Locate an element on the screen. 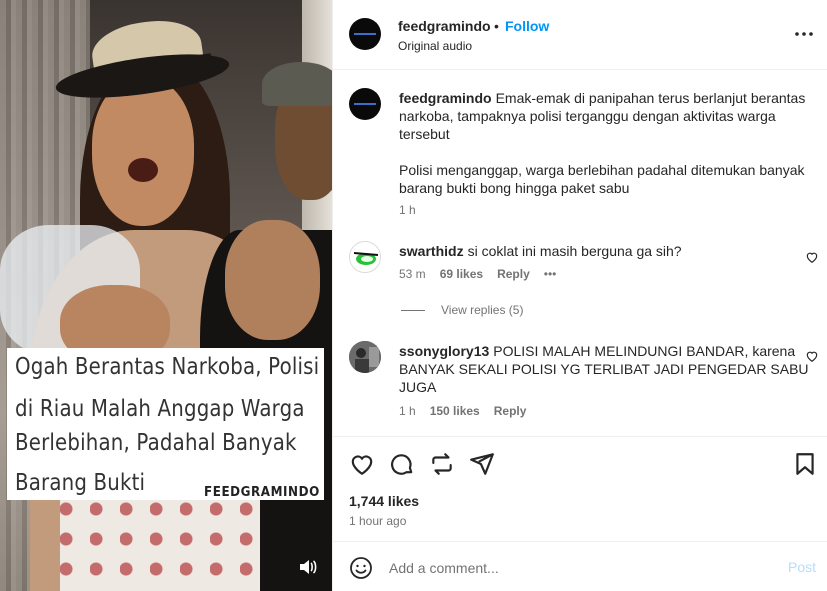  comment-meta: 1 h 150 likes Reply is located at coordinates (462, 411).